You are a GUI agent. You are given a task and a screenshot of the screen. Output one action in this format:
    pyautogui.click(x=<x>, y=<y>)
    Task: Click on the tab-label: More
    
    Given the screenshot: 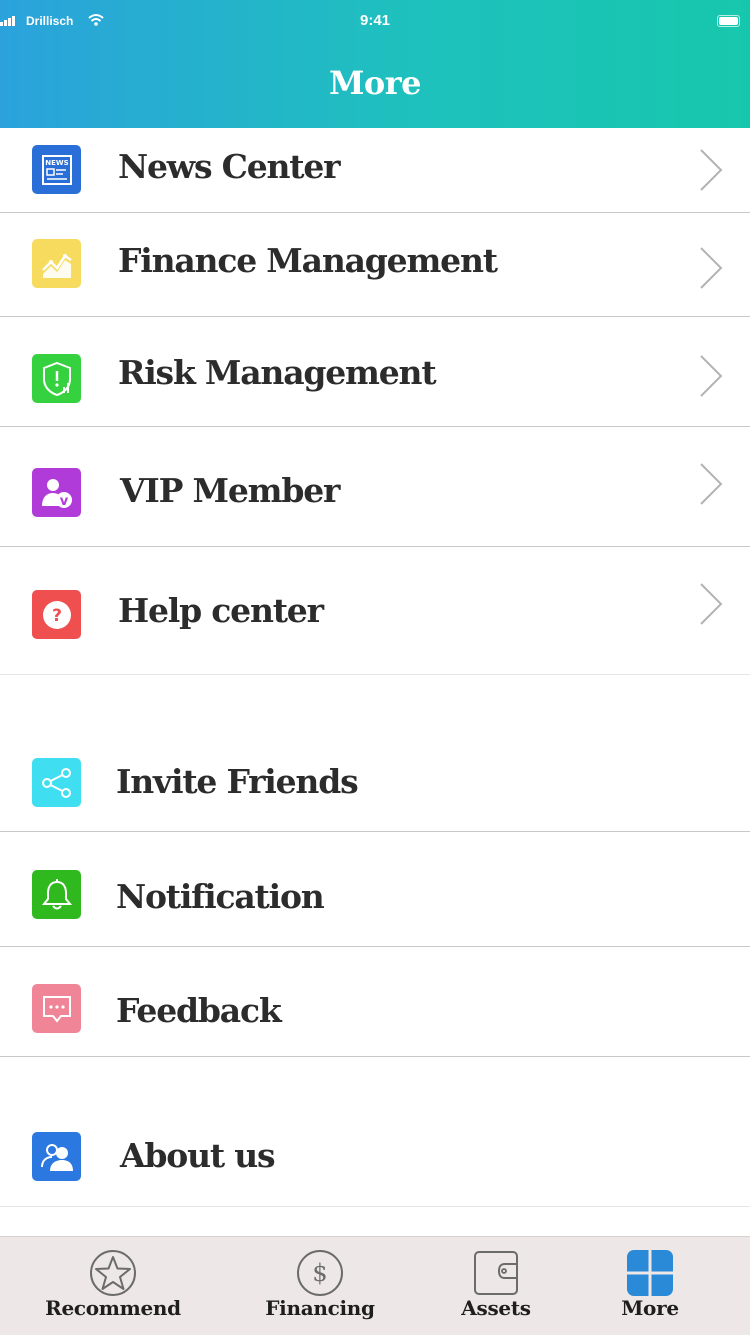 What is the action you would take?
    pyautogui.click(x=650, y=1308)
    